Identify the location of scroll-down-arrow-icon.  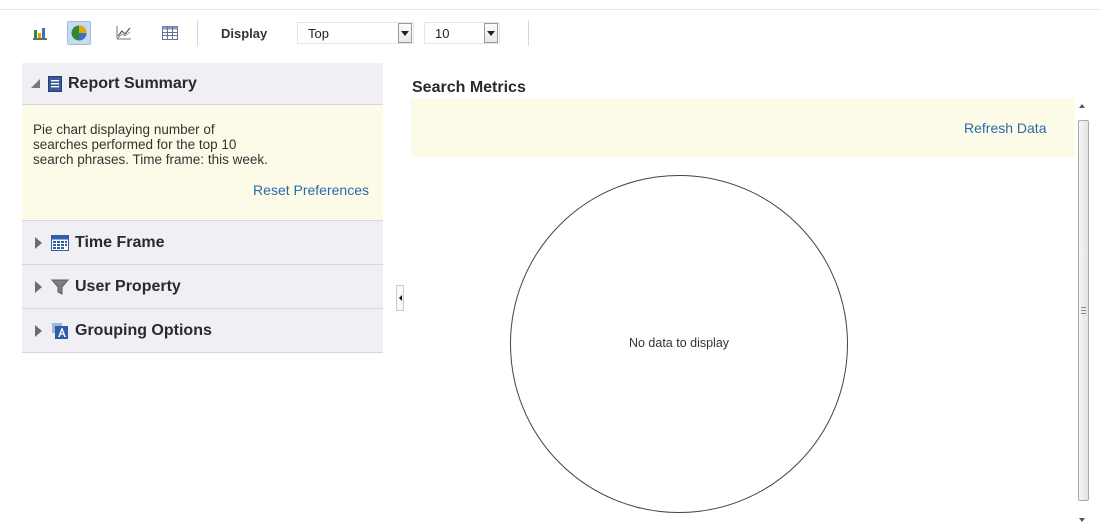
(1082, 520).